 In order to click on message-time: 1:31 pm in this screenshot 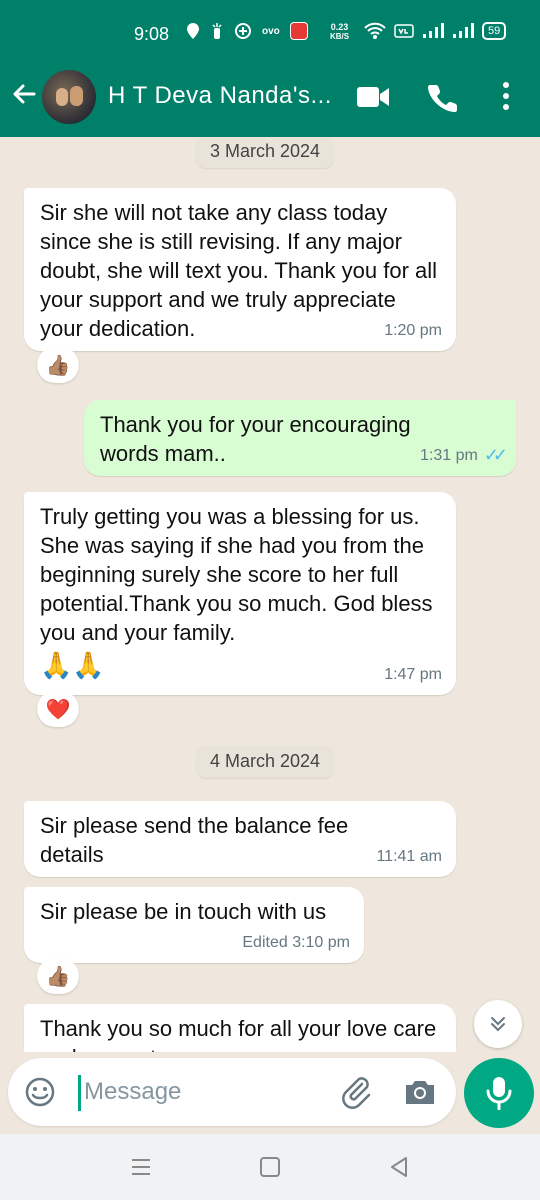, I will do `click(449, 455)`.